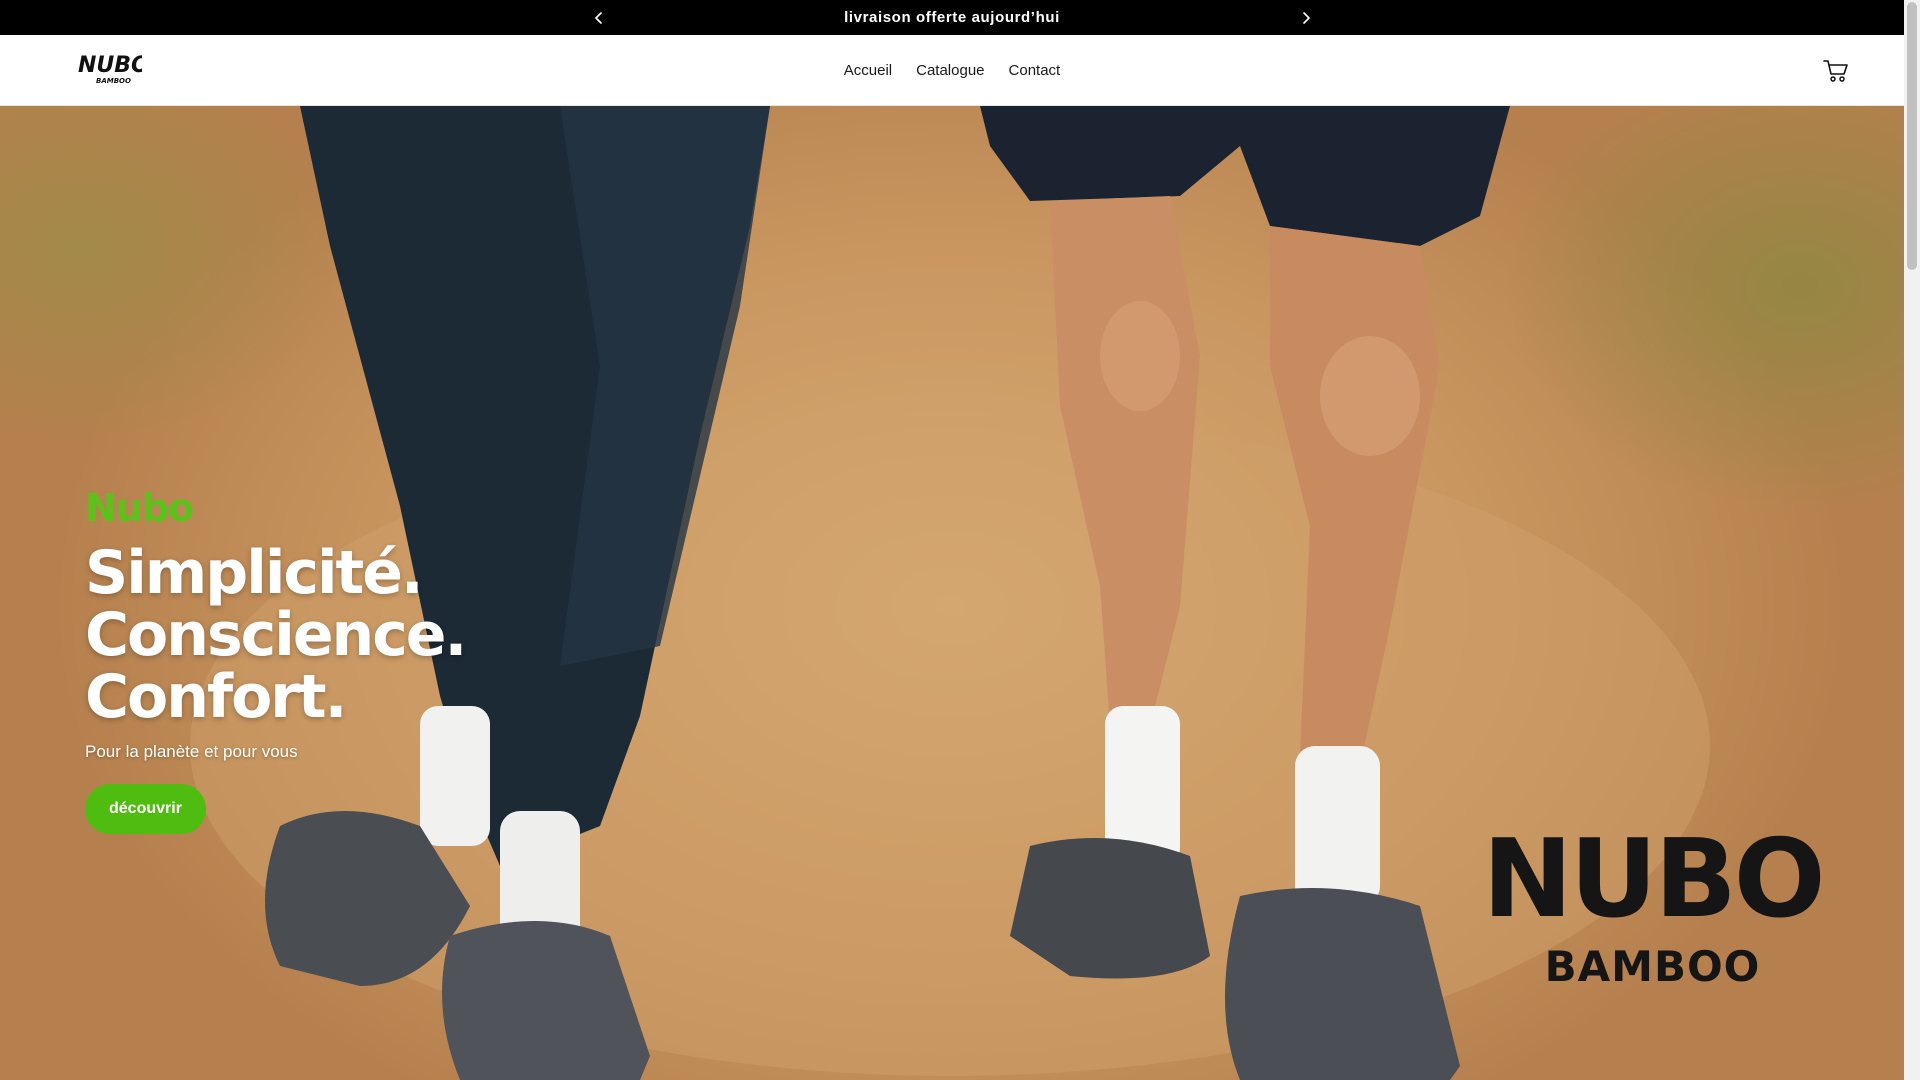 The height and width of the screenshot is (1080, 1920). Describe the element at coordinates (1652, 966) in the screenshot. I see `brand-mark-secondary: BAMBOO` at that location.